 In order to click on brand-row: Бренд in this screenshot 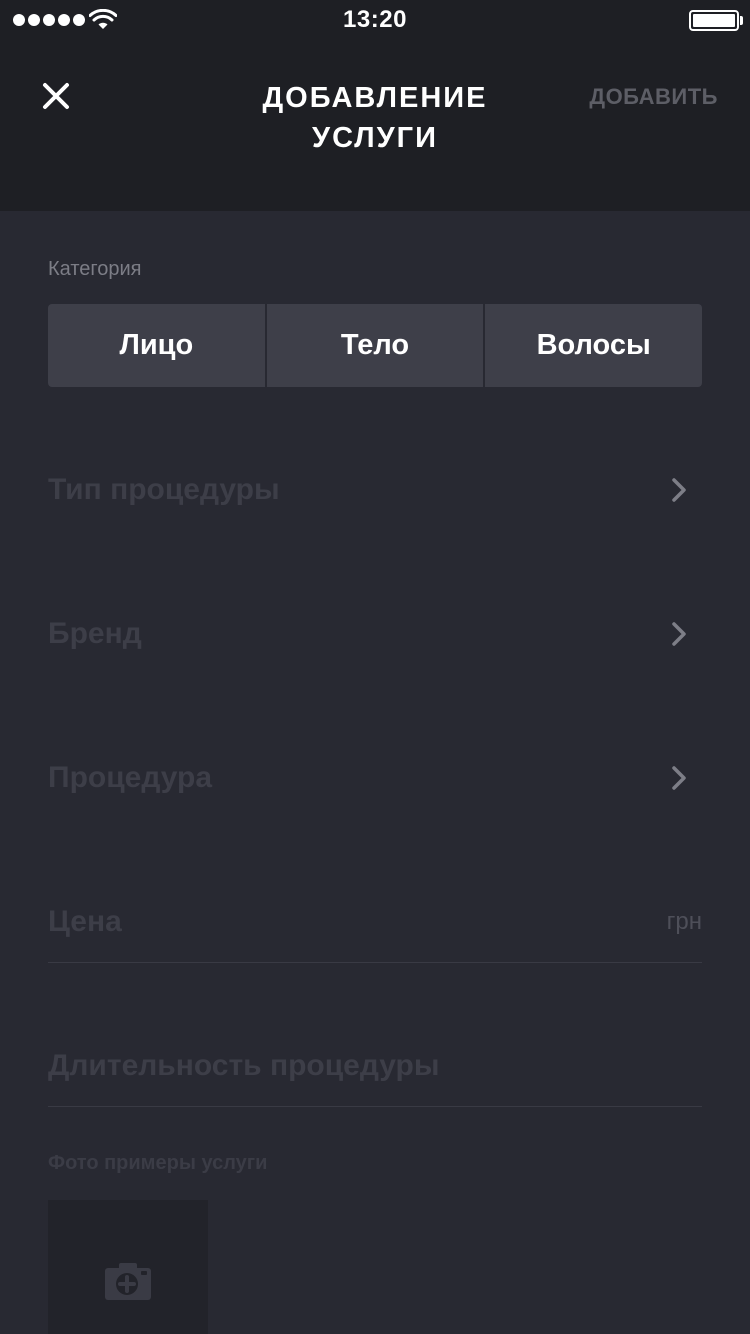, I will do `click(375, 634)`.